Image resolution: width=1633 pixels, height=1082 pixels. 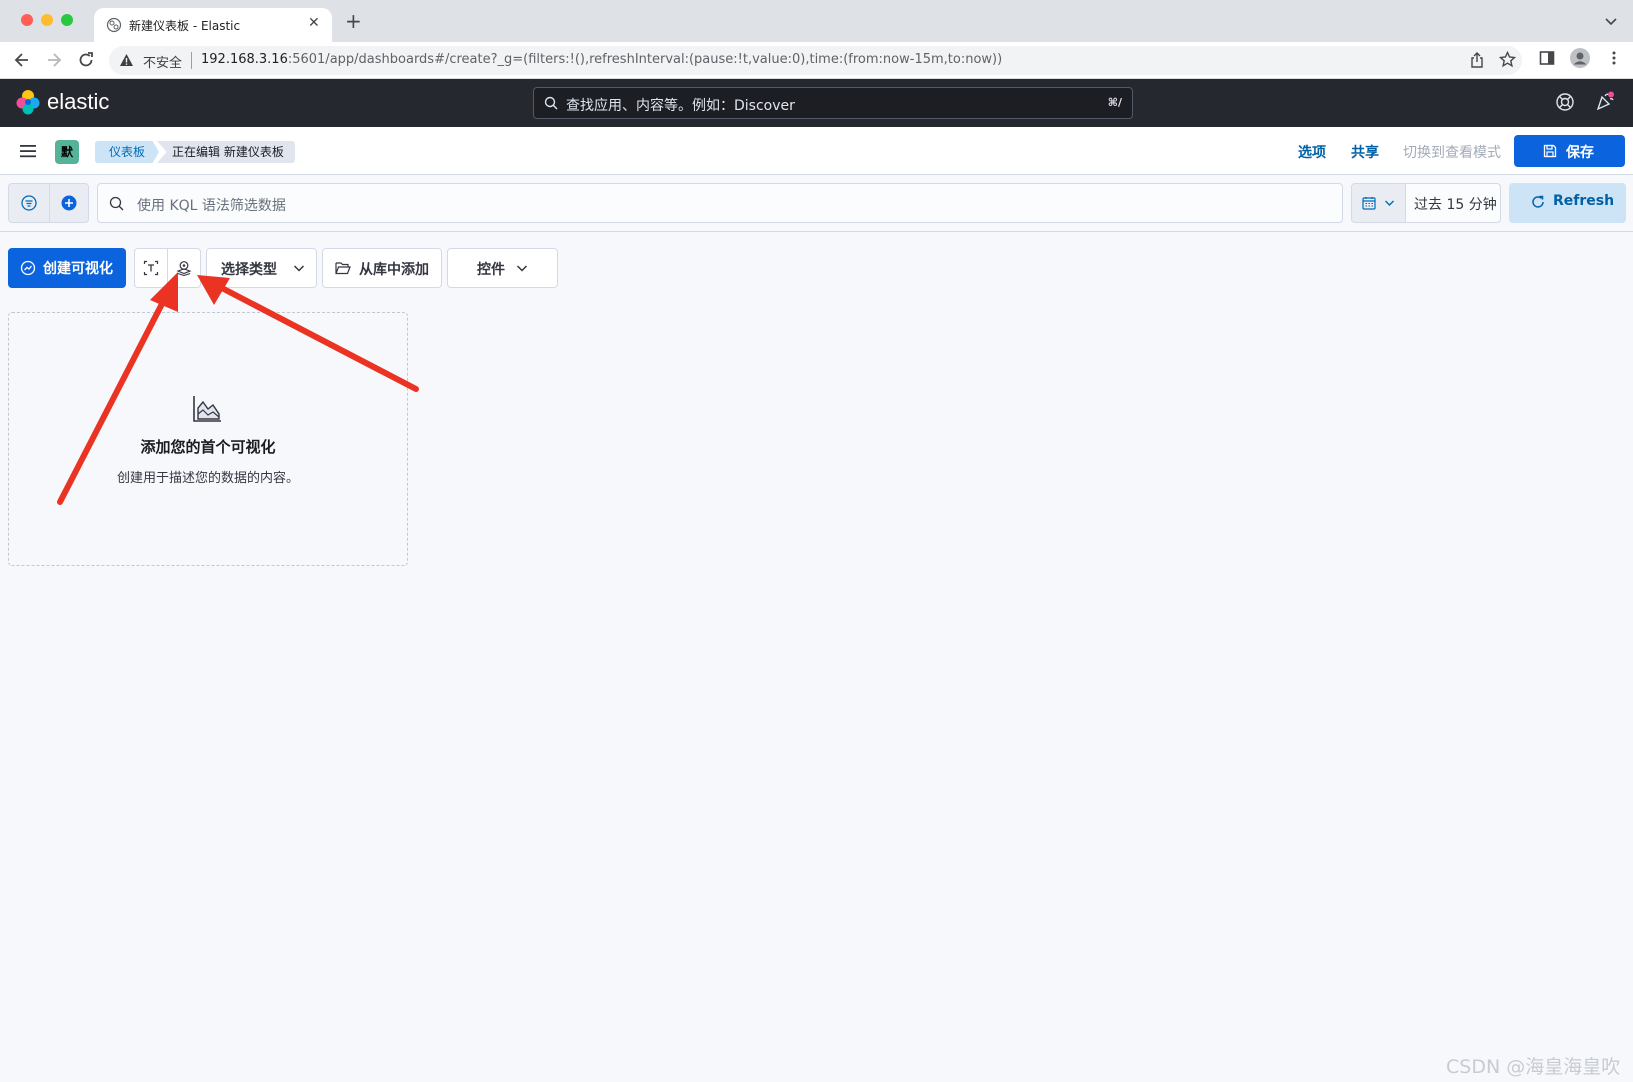 I want to click on kibana-header: elastic 查找应用、内容等。例如：Discover ⌘/, so click(x=816, y=103).